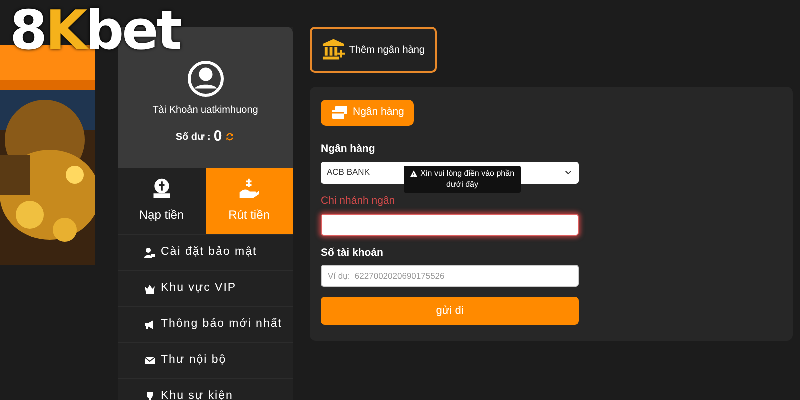 This screenshot has width=800, height=400. I want to click on menu-item: Thư nội bộ, so click(205, 360).